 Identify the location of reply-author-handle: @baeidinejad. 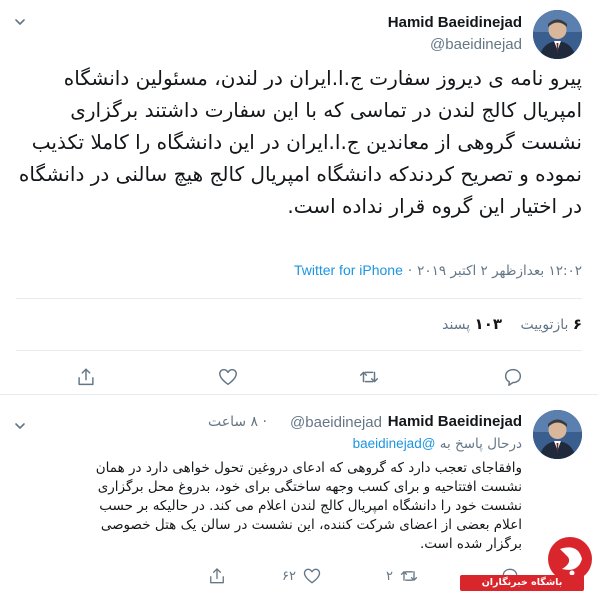
(336, 422).